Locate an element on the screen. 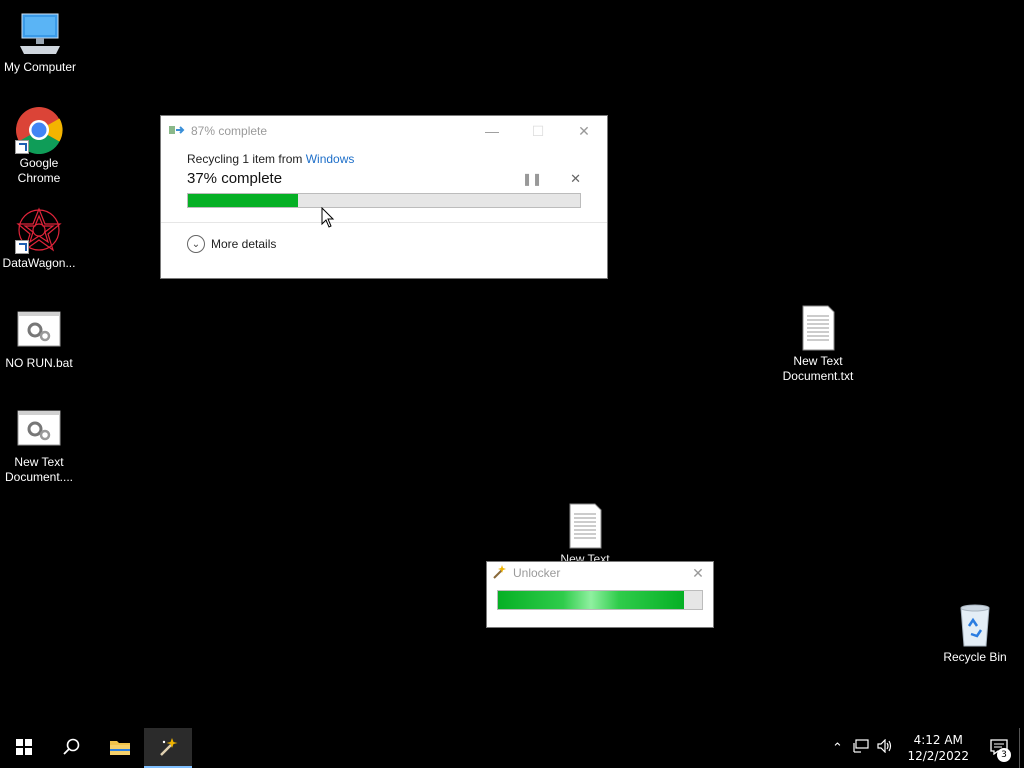  taskbar-clock: 4:12 AM 12/2/2022 is located at coordinates (938, 748).